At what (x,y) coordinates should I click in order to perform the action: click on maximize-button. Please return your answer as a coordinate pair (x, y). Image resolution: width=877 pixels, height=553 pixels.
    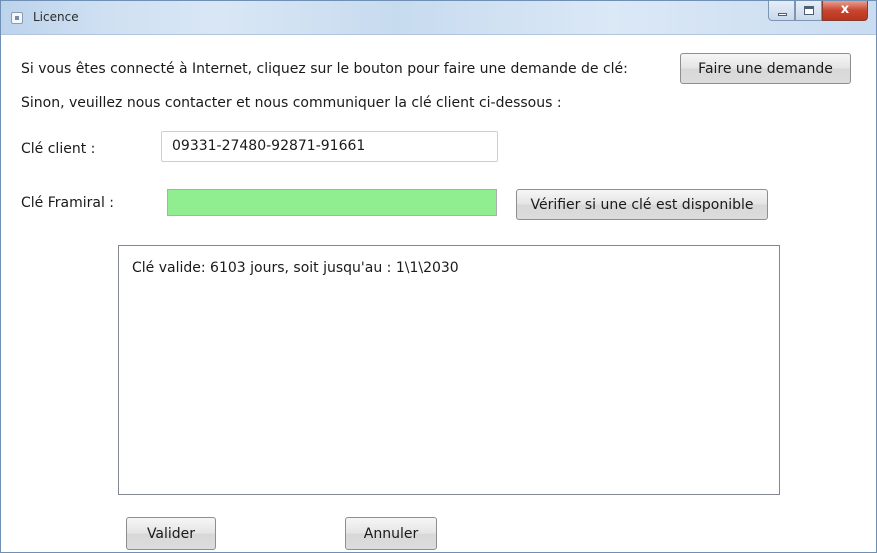
    Looking at the image, I should click on (808, 11).